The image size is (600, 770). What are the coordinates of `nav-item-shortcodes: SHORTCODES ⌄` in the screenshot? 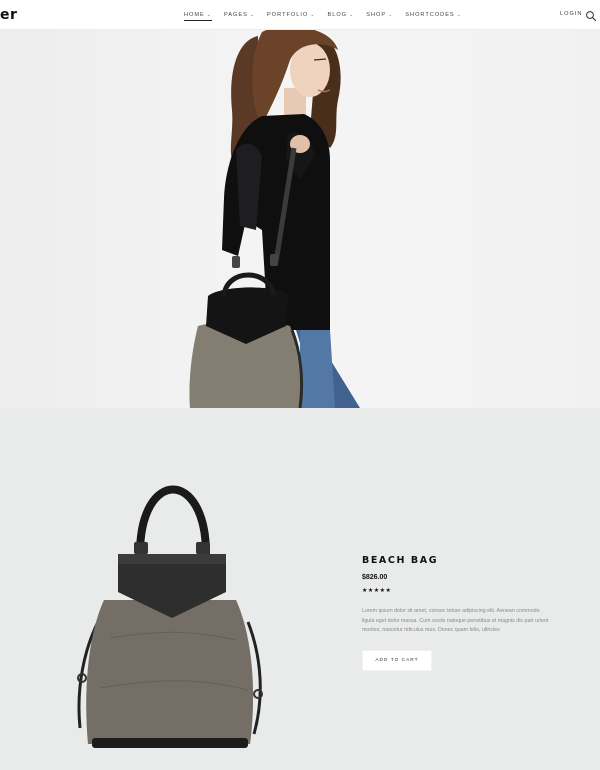 It's located at (433, 15).